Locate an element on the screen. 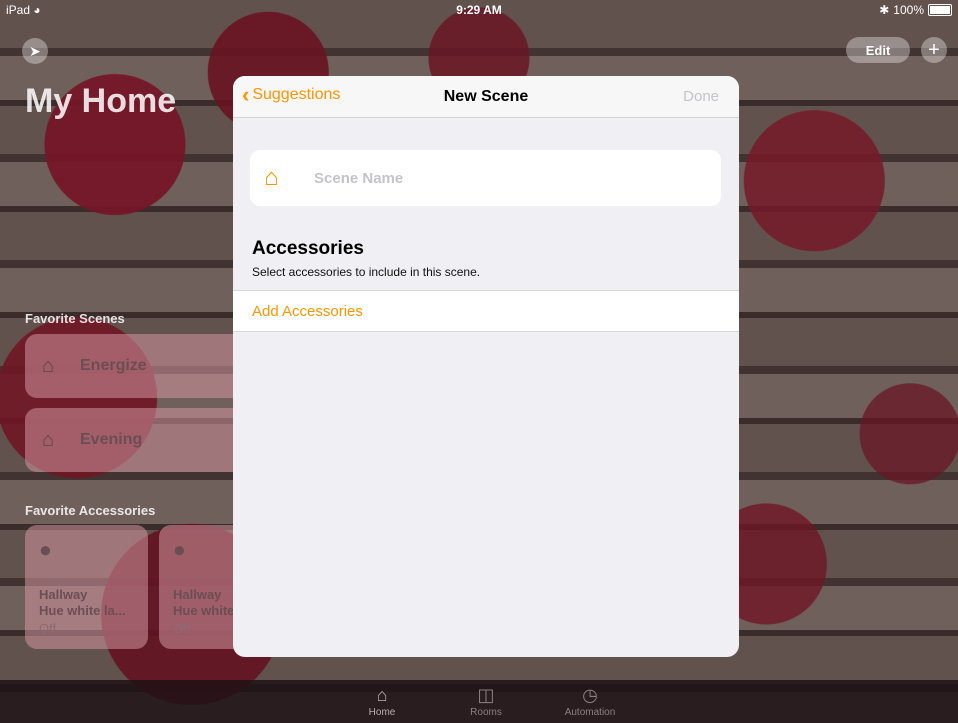 The image size is (958, 723). scene-name-field: ⌂ is located at coordinates (485, 178).